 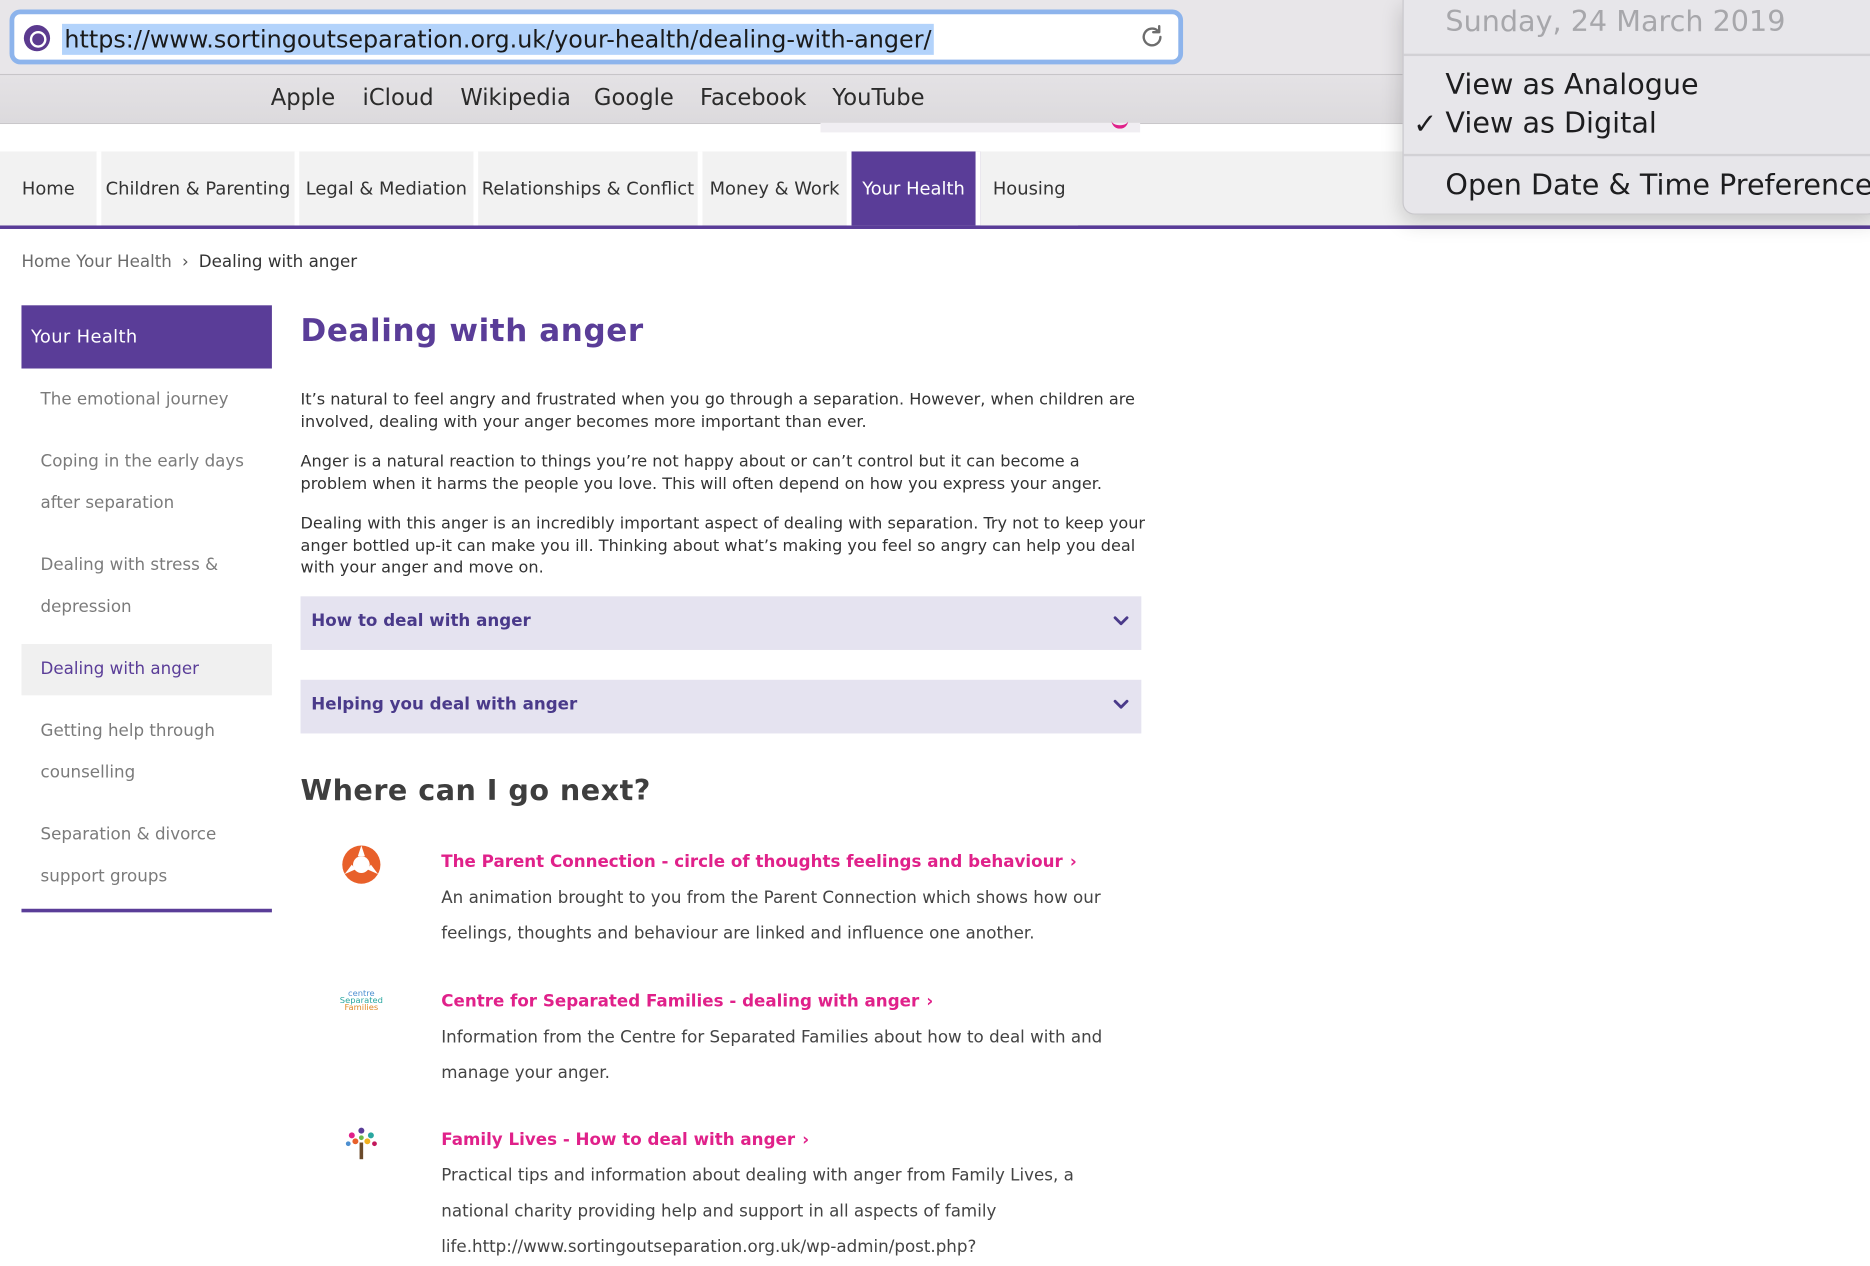 What do you see at coordinates (916, 188) in the screenshot?
I see `nav-tab-your-health: Your Health` at bounding box center [916, 188].